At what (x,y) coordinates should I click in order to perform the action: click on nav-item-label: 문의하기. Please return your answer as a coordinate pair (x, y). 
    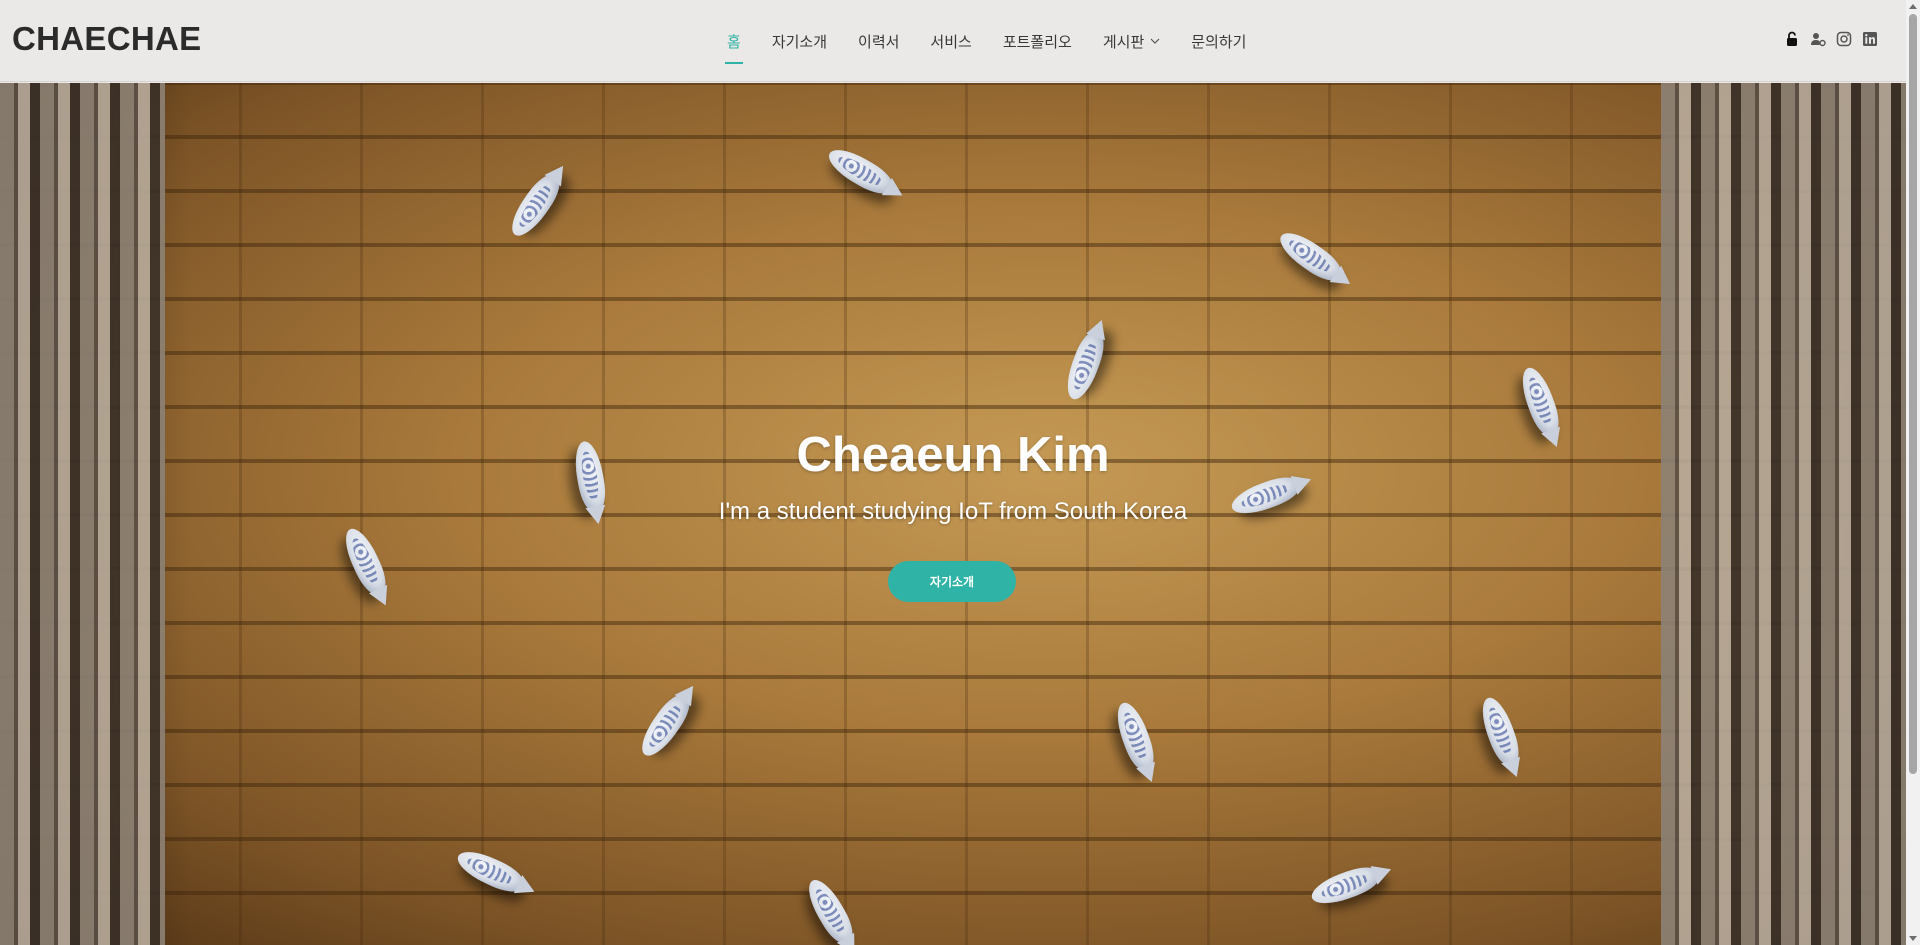
    Looking at the image, I should click on (1219, 41).